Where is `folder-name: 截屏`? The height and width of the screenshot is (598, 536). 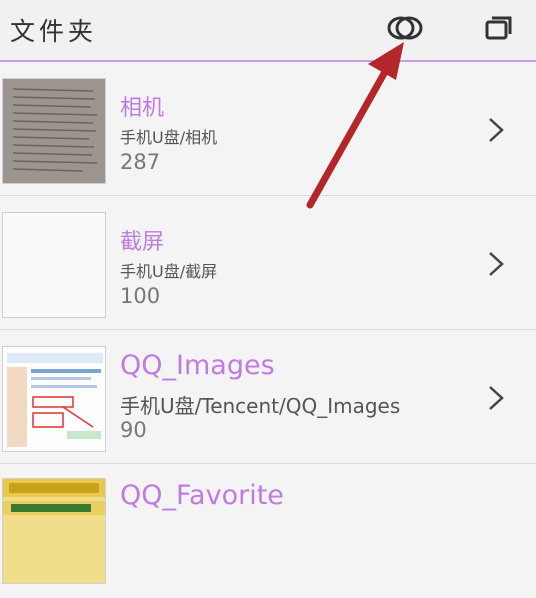
folder-name: 截屏 is located at coordinates (142, 242).